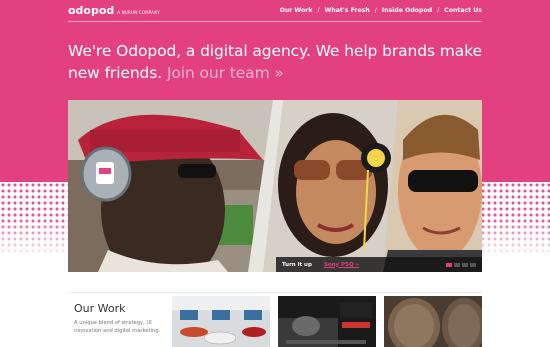 The width and height of the screenshot is (550, 347). Describe the element at coordinates (100, 308) in the screenshot. I see `our-work-title: Our Work` at that location.